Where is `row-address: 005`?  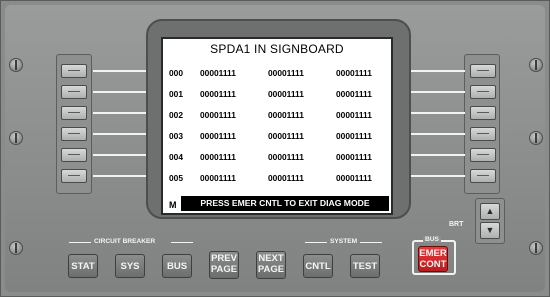
row-address: 005 is located at coordinates (176, 178).